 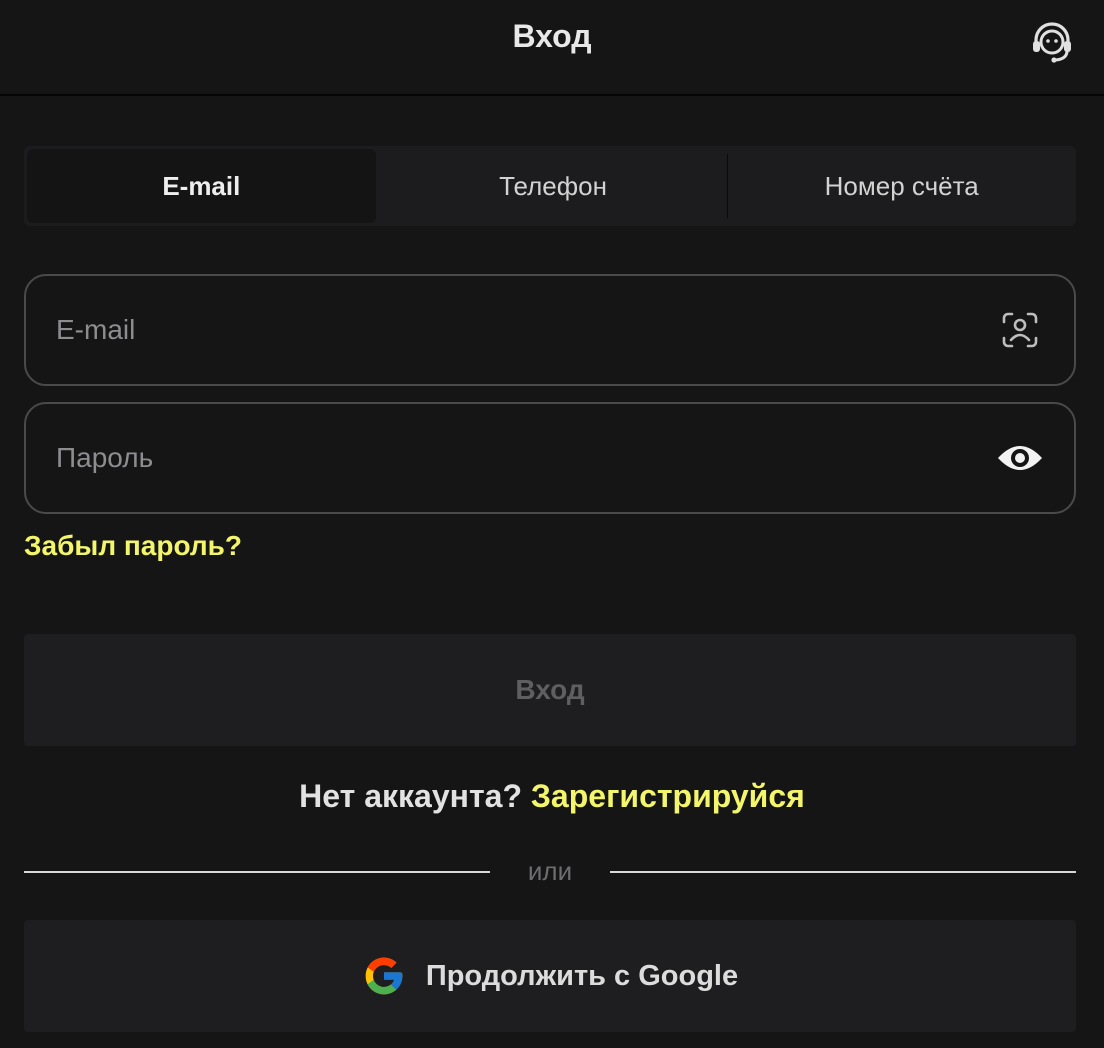 I want to click on register-prompt: Нет аккаунта? Зарегистрируйся, so click(x=552, y=796).